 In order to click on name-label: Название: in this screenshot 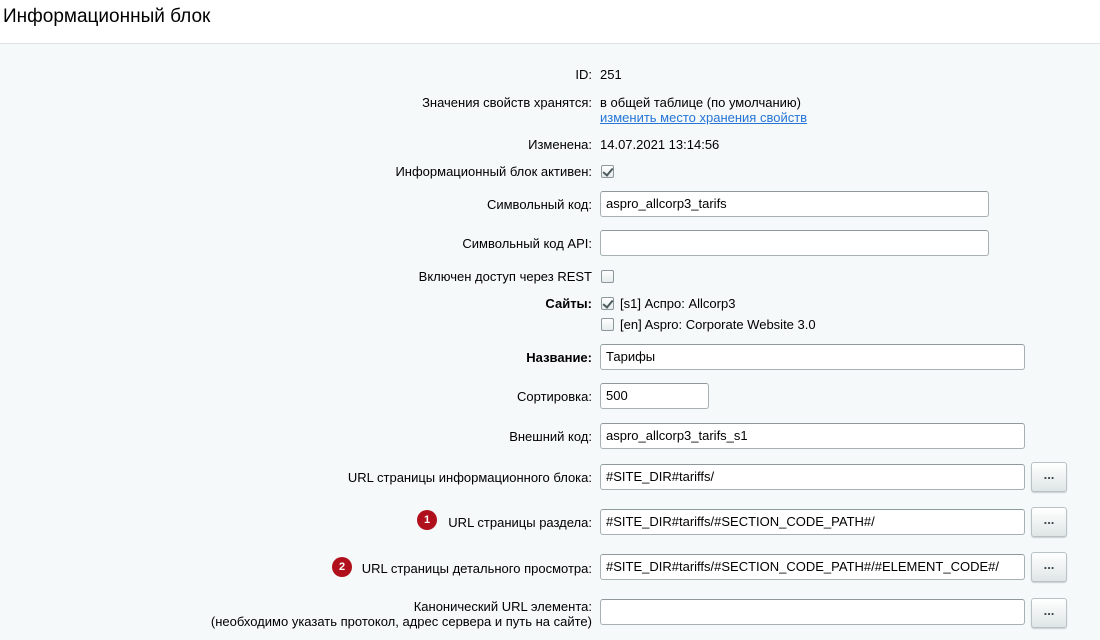, I will do `click(559, 357)`.